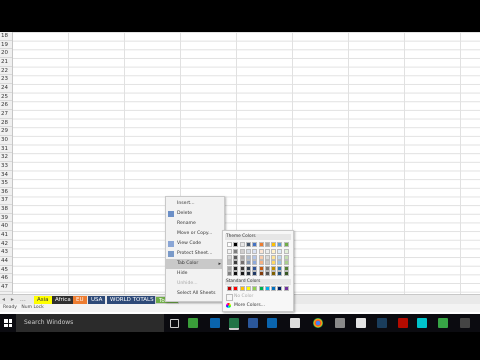 The width and height of the screenshot is (480, 360). What do you see at coordinates (6, 114) in the screenshot?
I see `row-header: 27` at bounding box center [6, 114].